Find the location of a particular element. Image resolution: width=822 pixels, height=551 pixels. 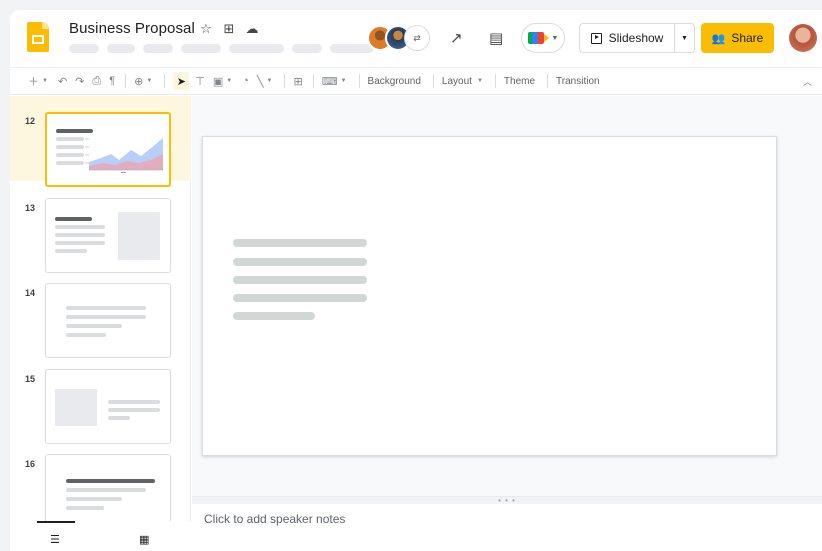

slide-number: 14 is located at coordinates (30, 293).